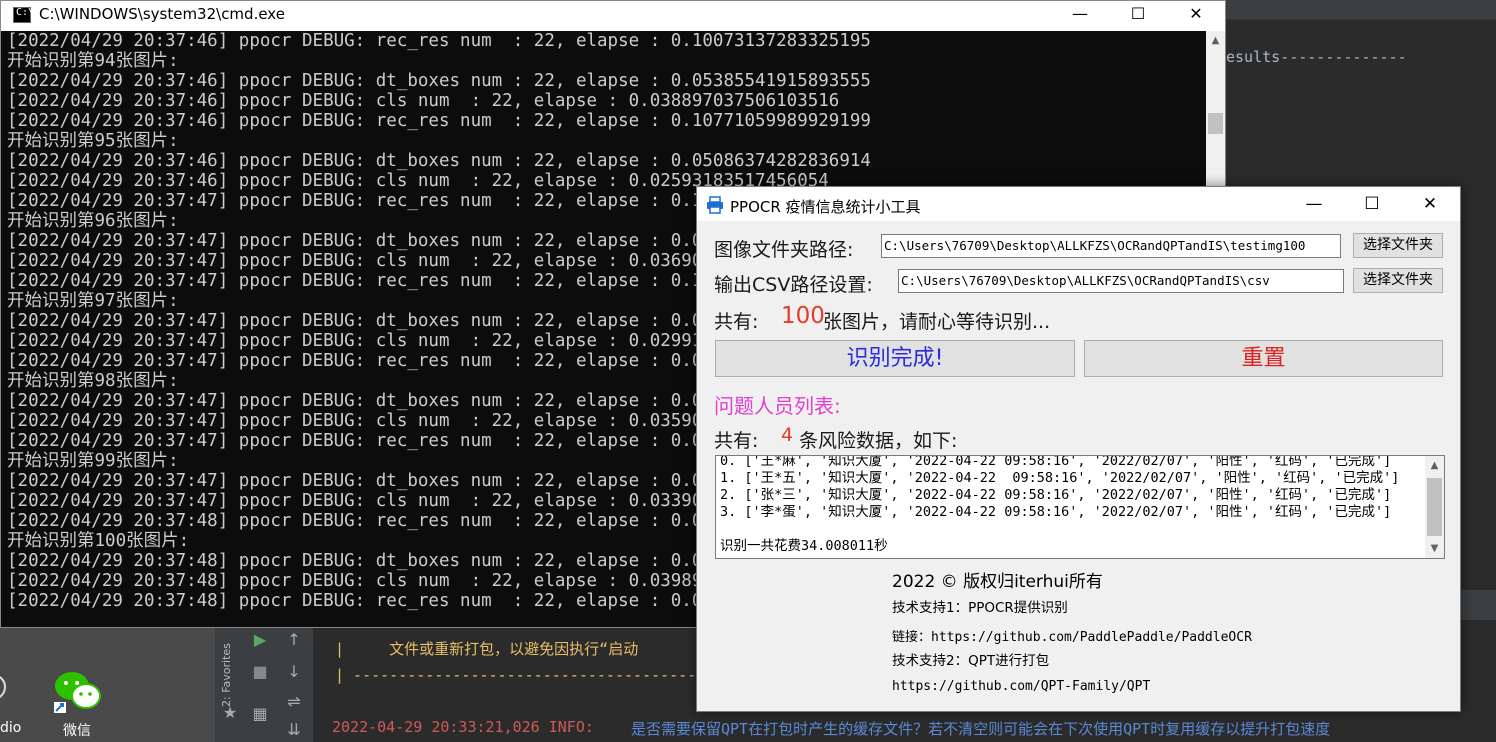  What do you see at coordinates (294, 702) in the screenshot?
I see `soft-wrap-icon: ⇌` at bounding box center [294, 702].